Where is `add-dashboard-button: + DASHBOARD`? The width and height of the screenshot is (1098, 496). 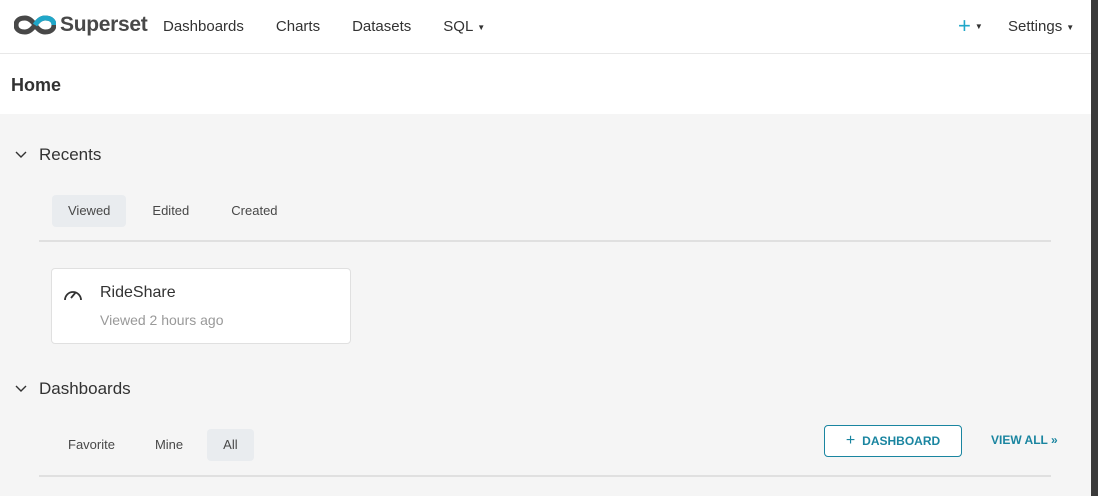 add-dashboard-button: + DASHBOARD is located at coordinates (893, 441).